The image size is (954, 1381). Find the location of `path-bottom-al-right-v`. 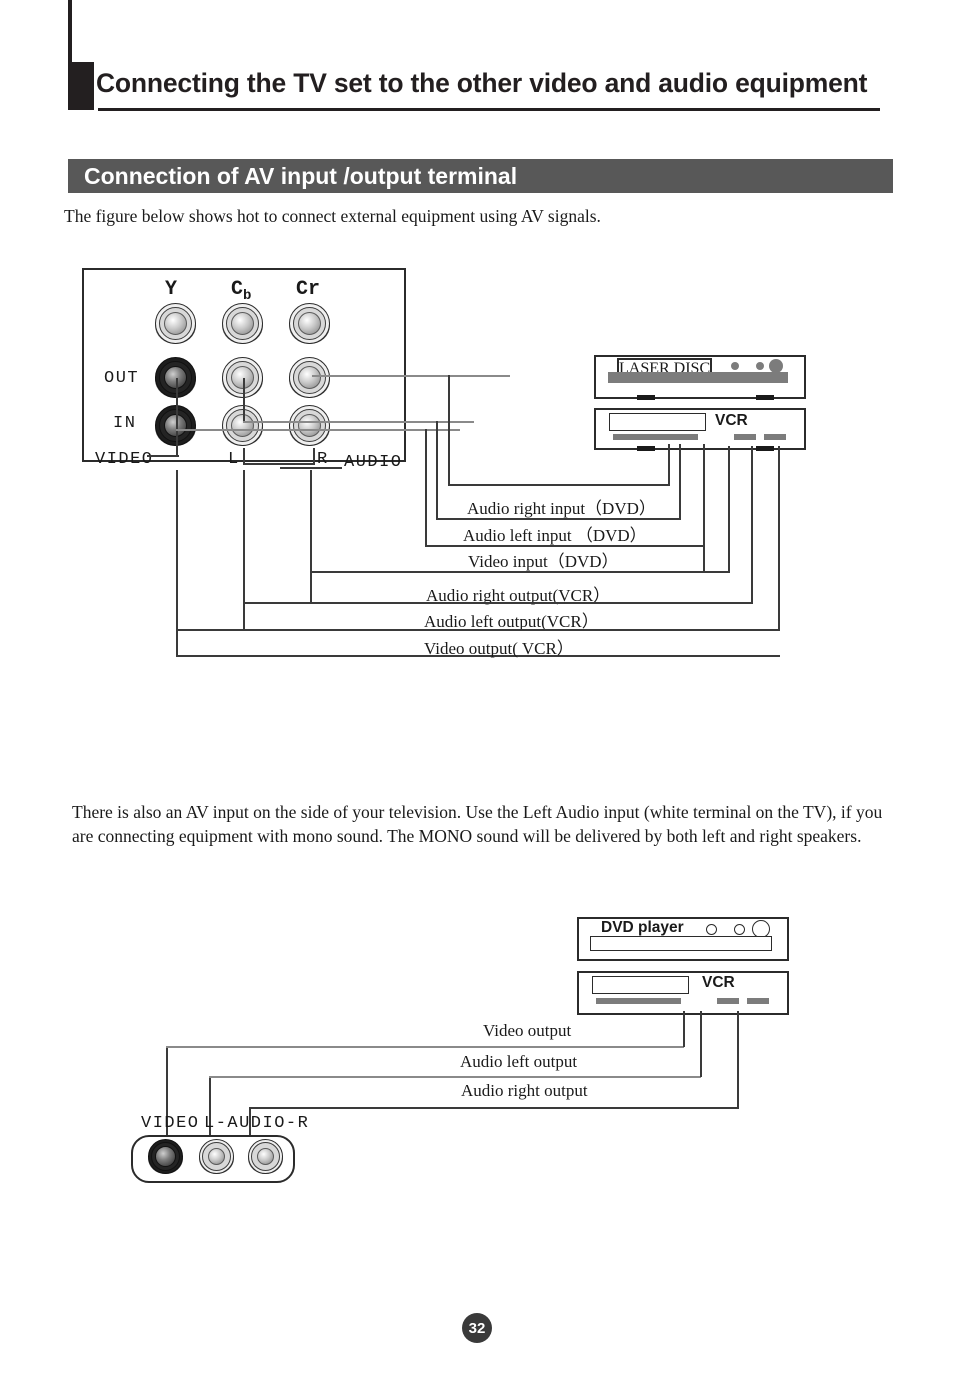

path-bottom-al-right-v is located at coordinates (701, 1044).